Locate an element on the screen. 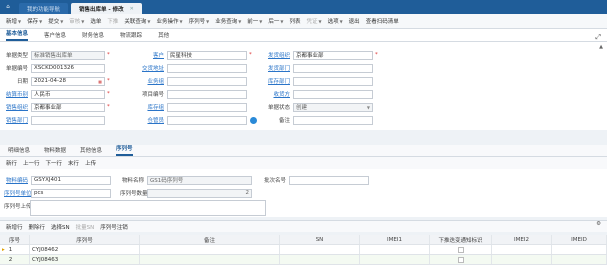  toolbar-item-13: 凭证▼ is located at coordinates (313, 21).